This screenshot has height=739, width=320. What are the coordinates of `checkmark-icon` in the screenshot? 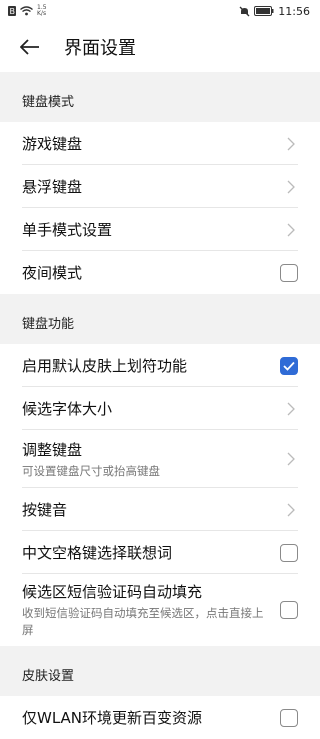 It's located at (289, 366).